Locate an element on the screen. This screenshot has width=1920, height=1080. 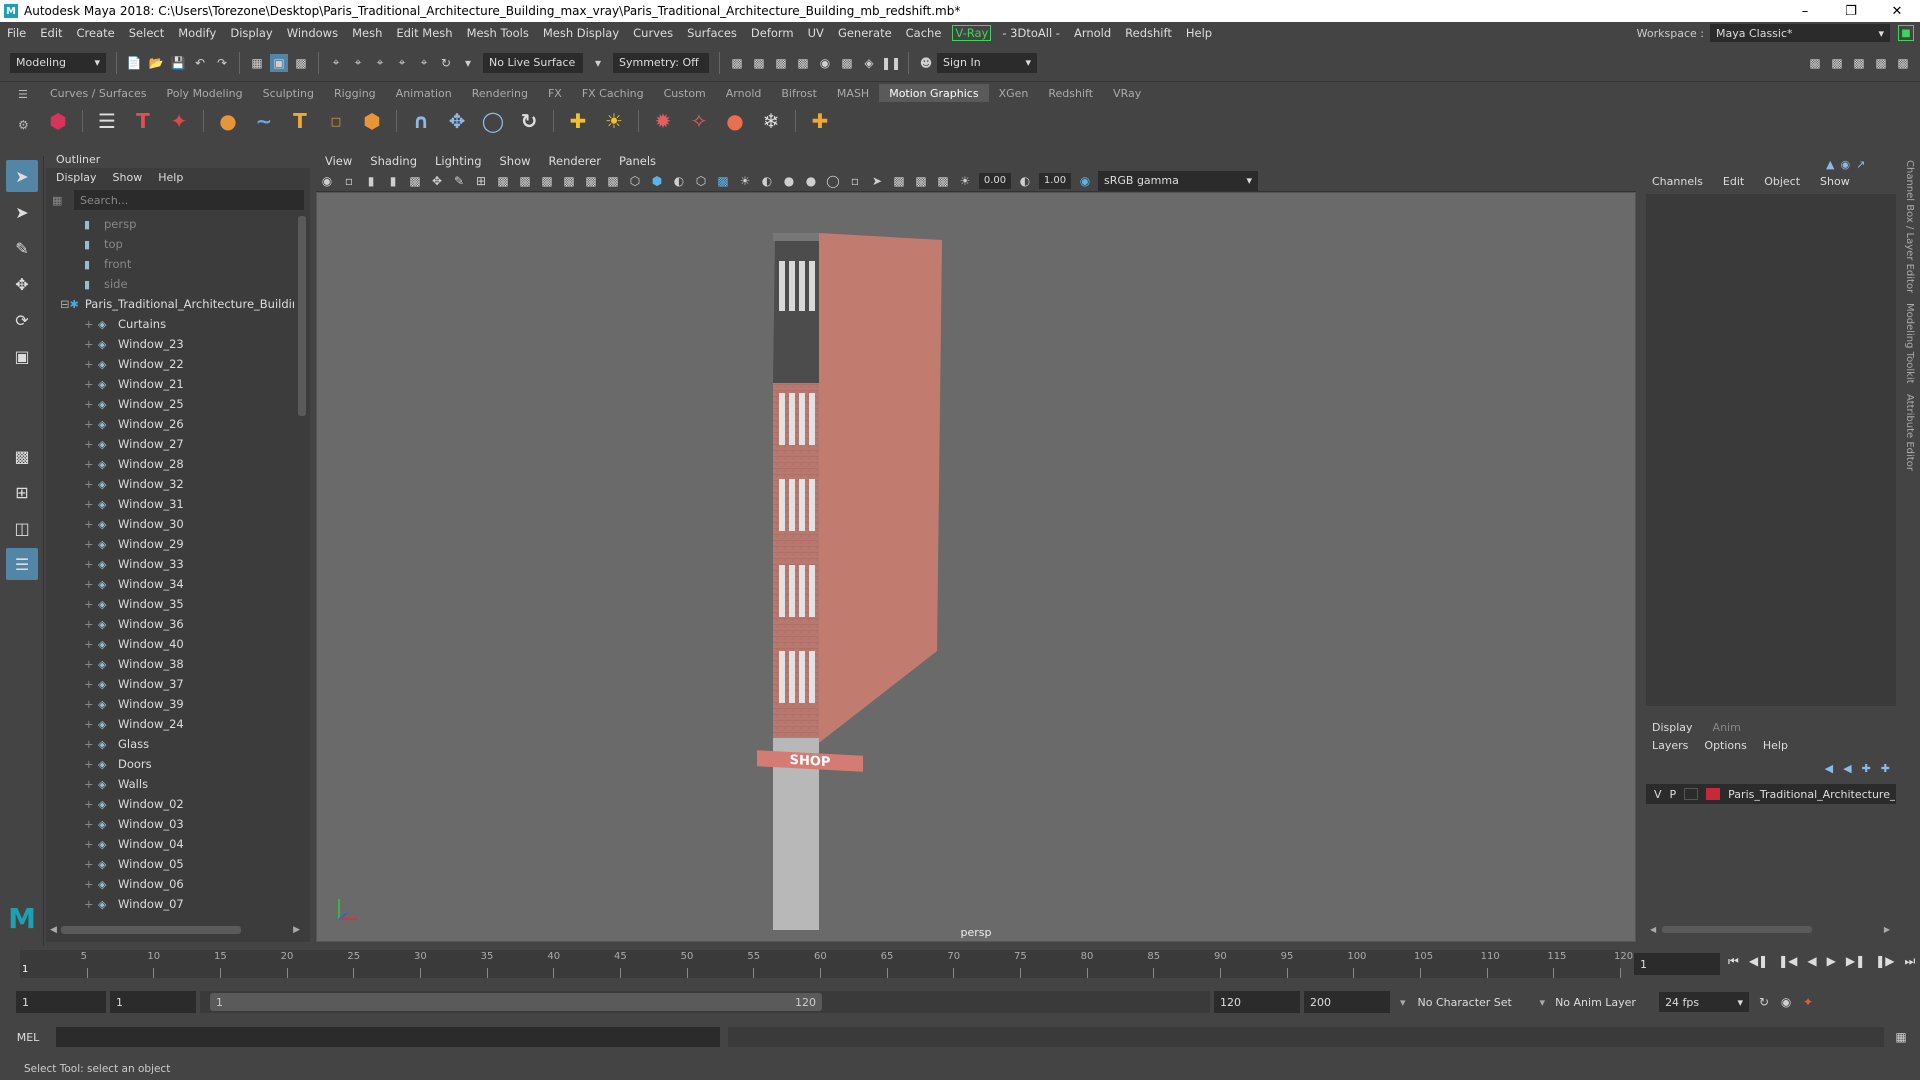
menu-edit: Edit is located at coordinates (51, 33).